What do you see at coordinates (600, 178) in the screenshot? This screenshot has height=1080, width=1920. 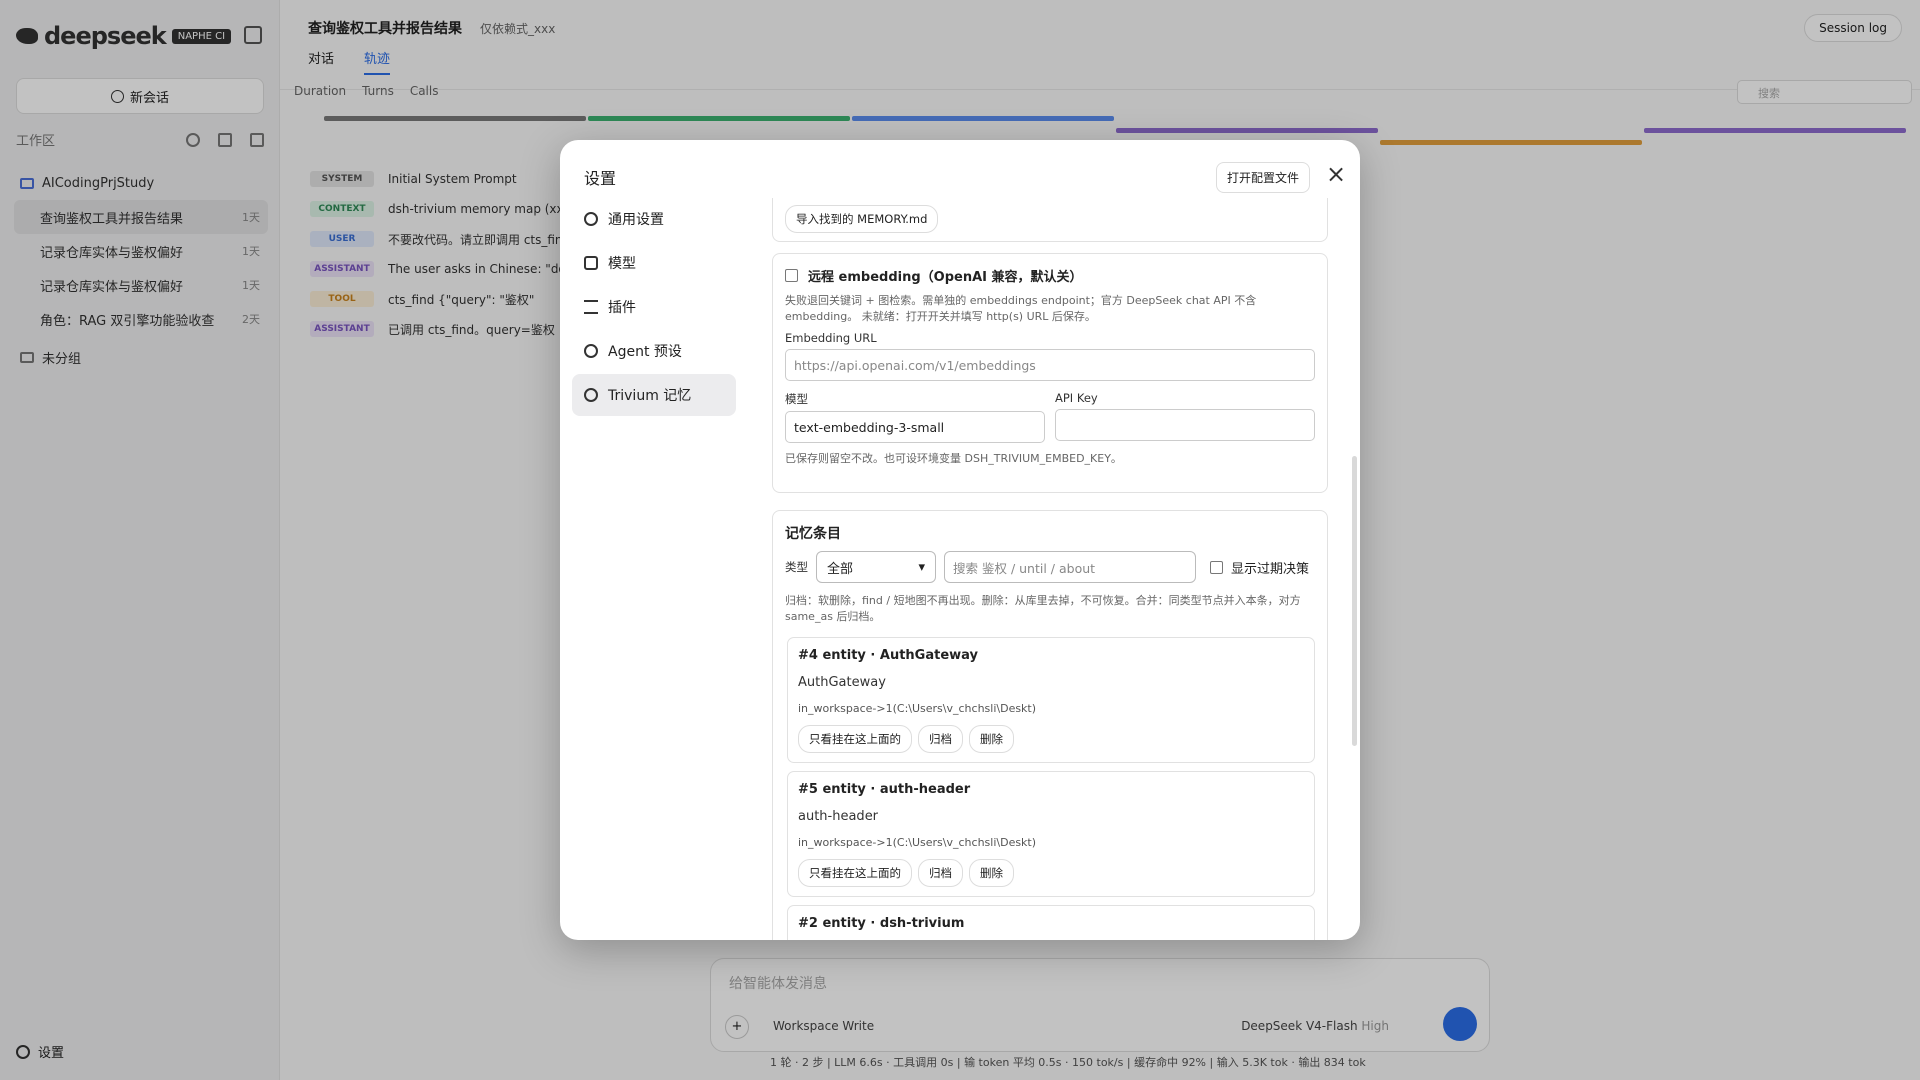 I see `modal-title: 设置` at bounding box center [600, 178].